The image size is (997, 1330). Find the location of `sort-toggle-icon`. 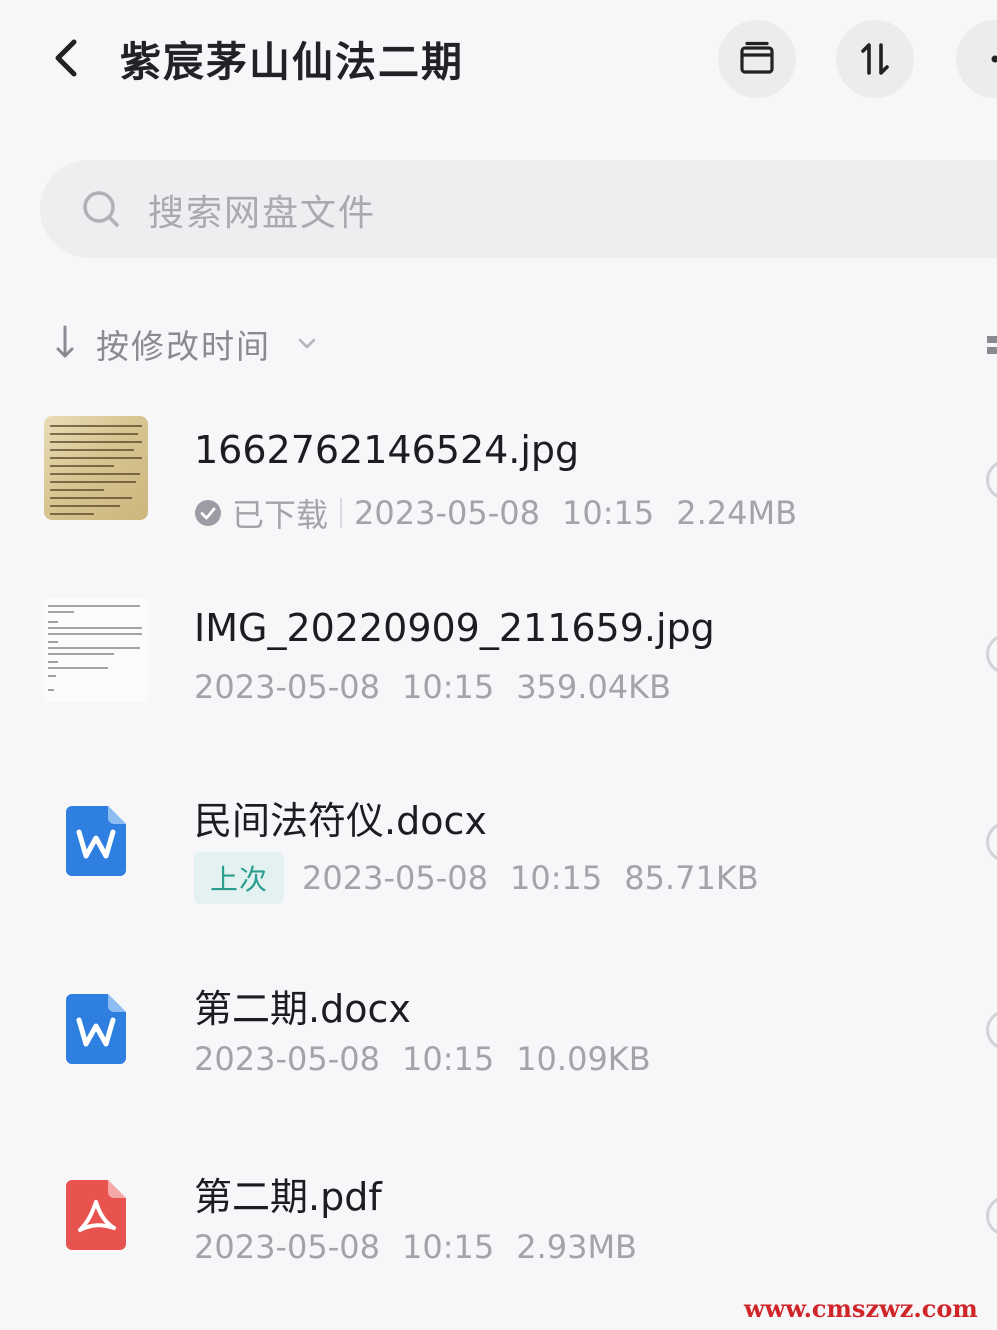

sort-toggle-icon is located at coordinates (875, 59).